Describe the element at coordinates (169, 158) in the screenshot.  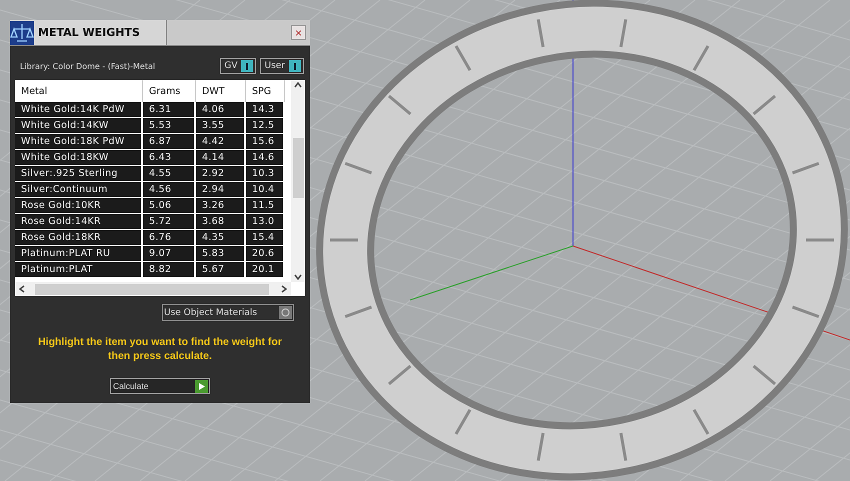
I see `table-cell: 6.43` at that location.